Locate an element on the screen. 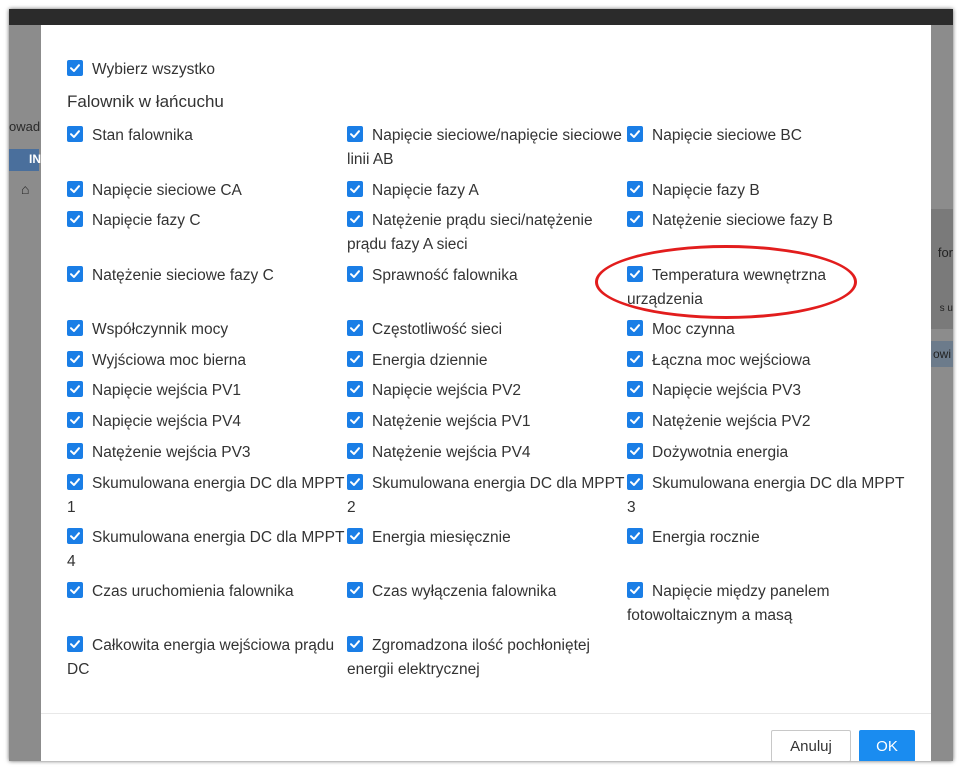 This screenshot has height=768, width=961. checkbox-label: Energia dziennie is located at coordinates (430, 360).